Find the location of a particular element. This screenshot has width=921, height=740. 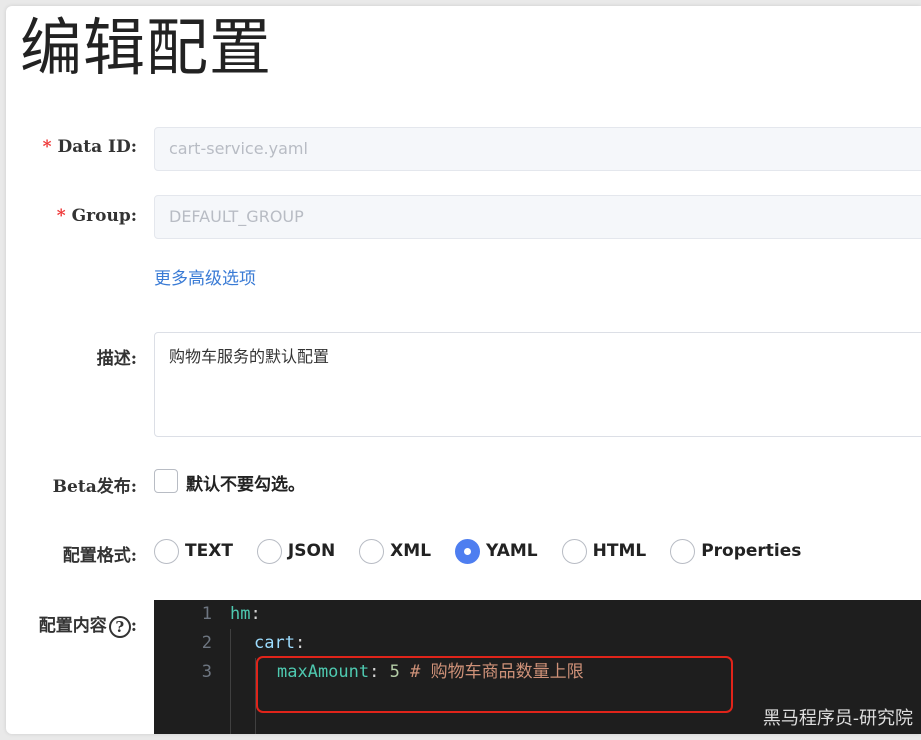

beta-checkbox is located at coordinates (166, 481).